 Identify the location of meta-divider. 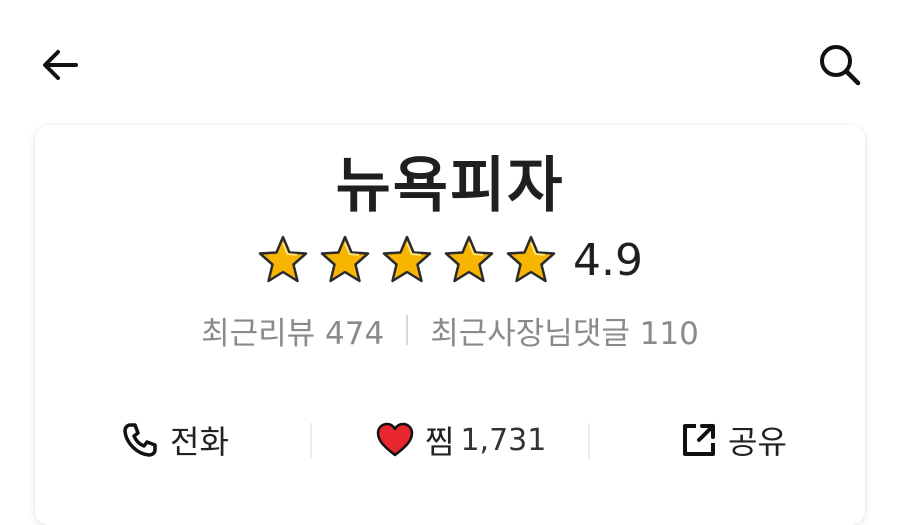
(407, 330).